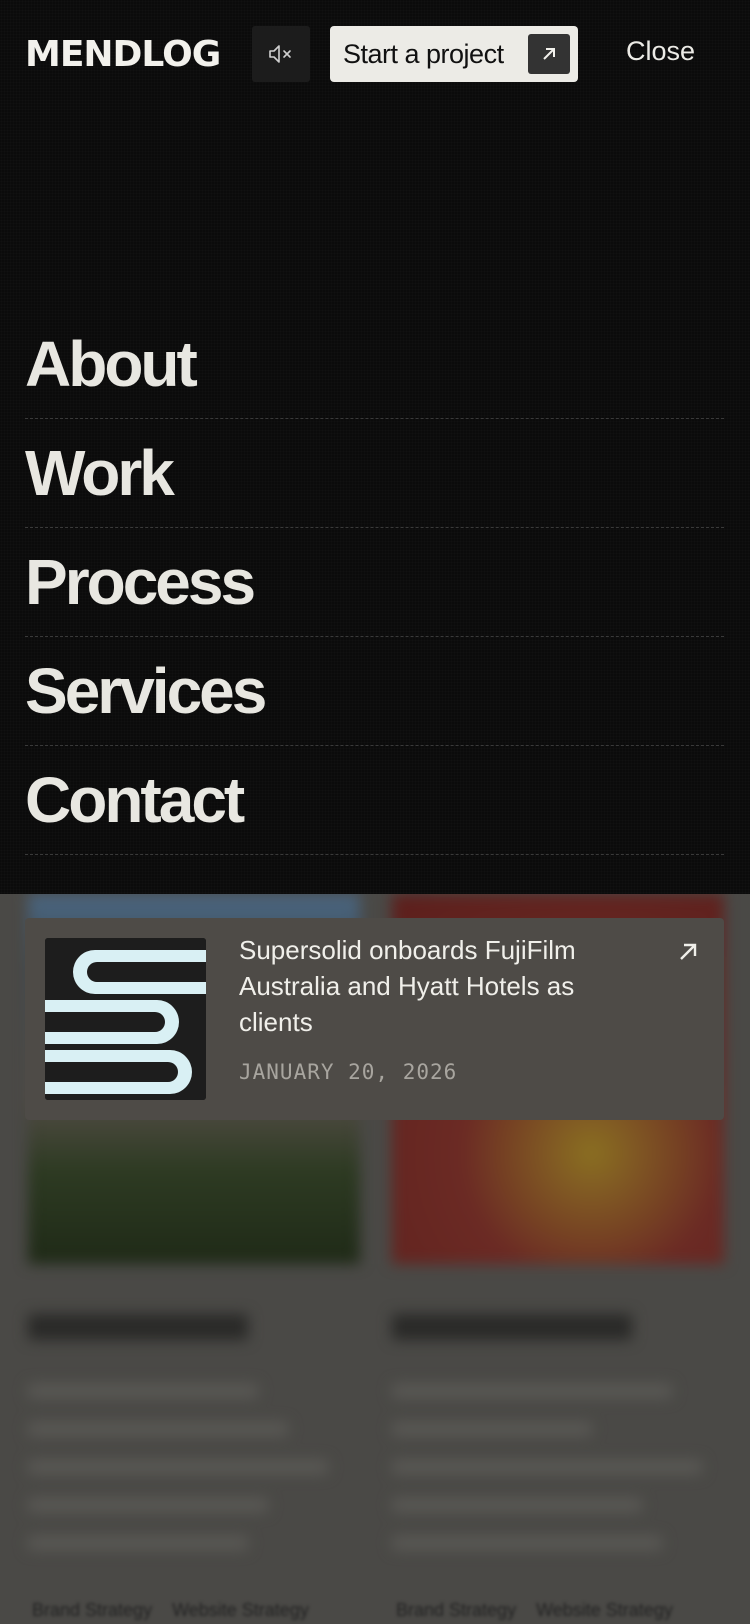  What do you see at coordinates (170, 1610) in the screenshot?
I see `project-tags-left: Brand Strategy Website Strategy` at bounding box center [170, 1610].